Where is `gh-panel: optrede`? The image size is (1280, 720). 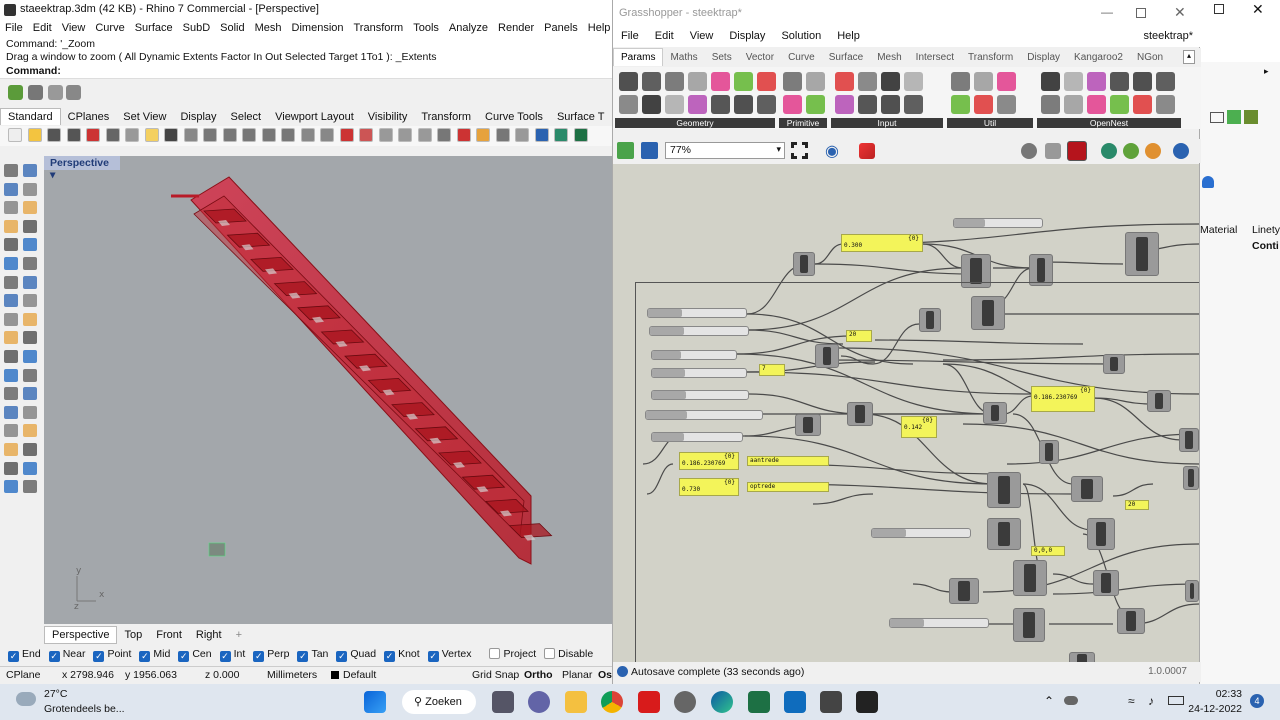
gh-panel: optrede is located at coordinates (788, 487).